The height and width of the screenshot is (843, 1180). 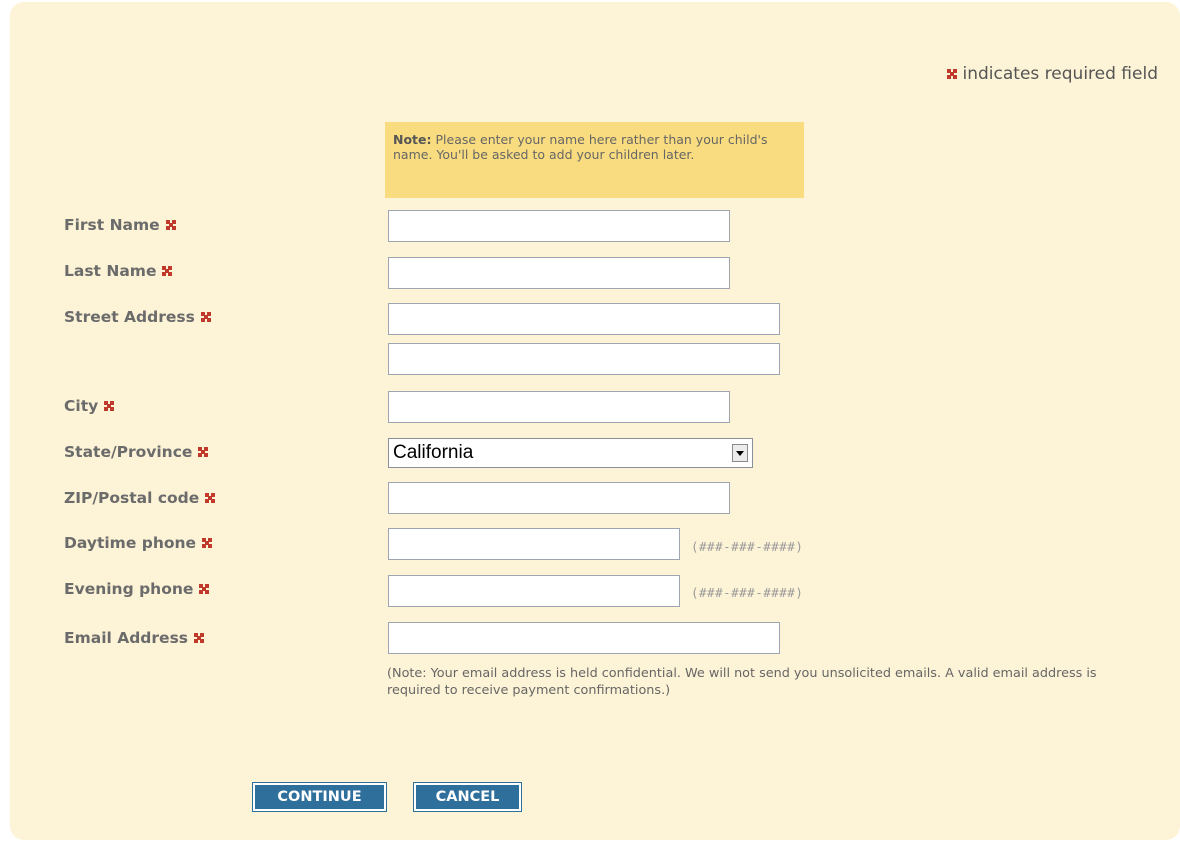 I want to click on city-input, so click(x=559, y=407).